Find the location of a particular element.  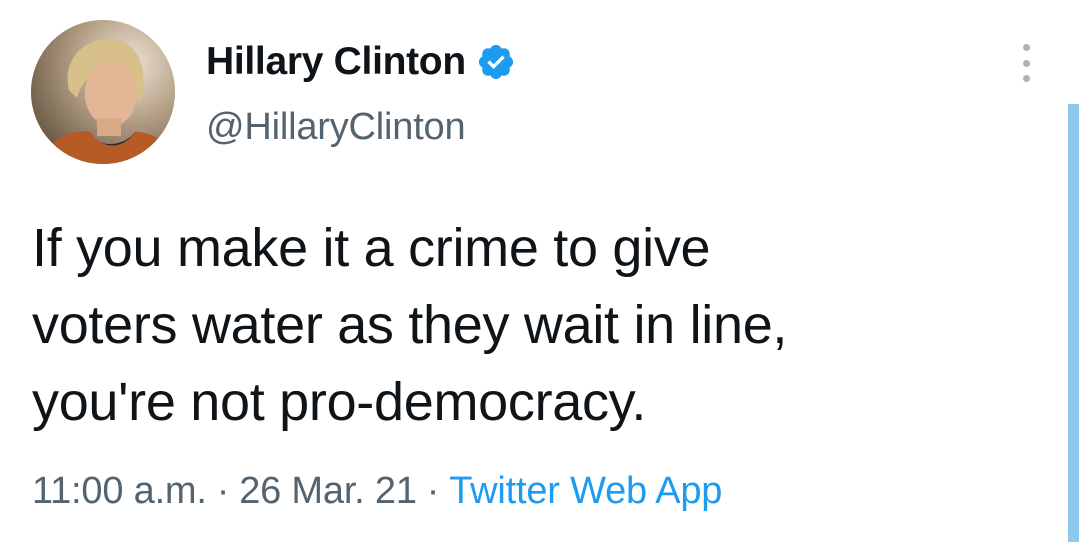

tweet-text-line: If you make it a crime to give is located at coordinates (371, 248).